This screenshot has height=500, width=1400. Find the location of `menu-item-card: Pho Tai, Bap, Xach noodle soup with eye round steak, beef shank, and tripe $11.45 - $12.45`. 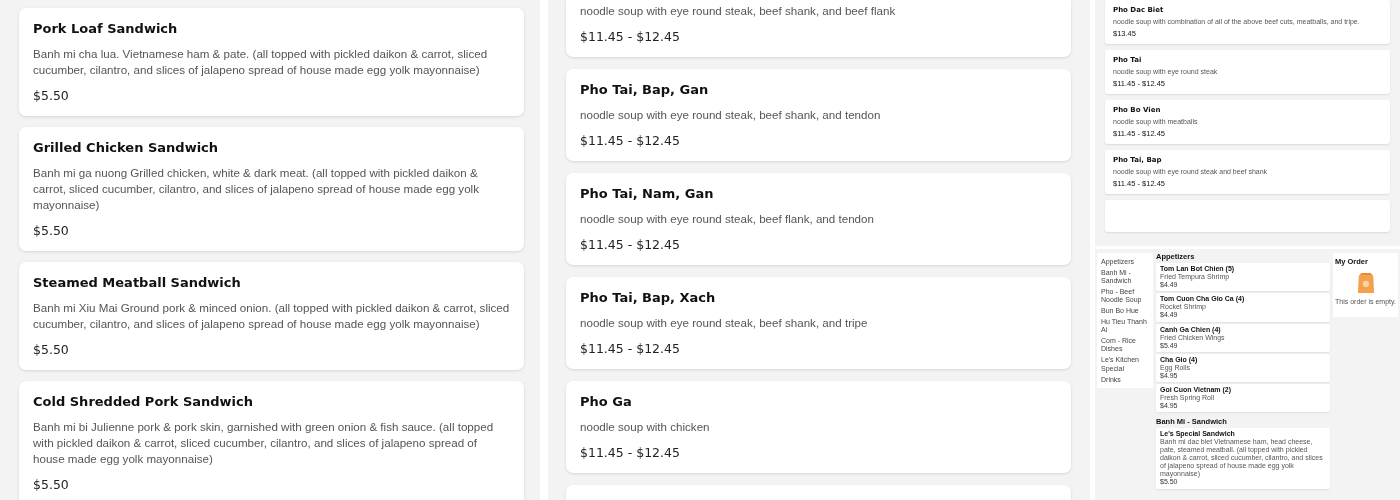

menu-item-card: Pho Tai, Bap, Xach noodle soup with eye round steak, beef shank, and tripe $11.45 - $12.45 is located at coordinates (818, 323).